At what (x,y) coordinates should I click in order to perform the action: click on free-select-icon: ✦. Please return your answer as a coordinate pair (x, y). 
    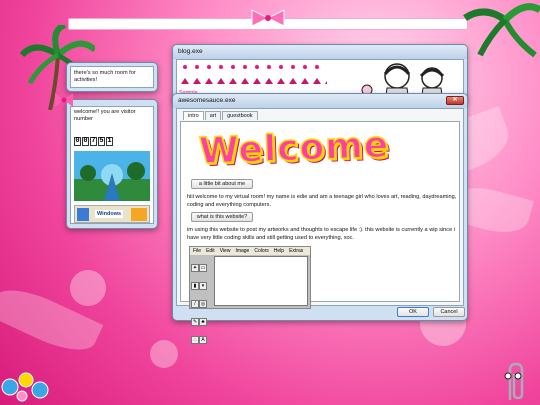
    Looking at the image, I should click on (195, 268).